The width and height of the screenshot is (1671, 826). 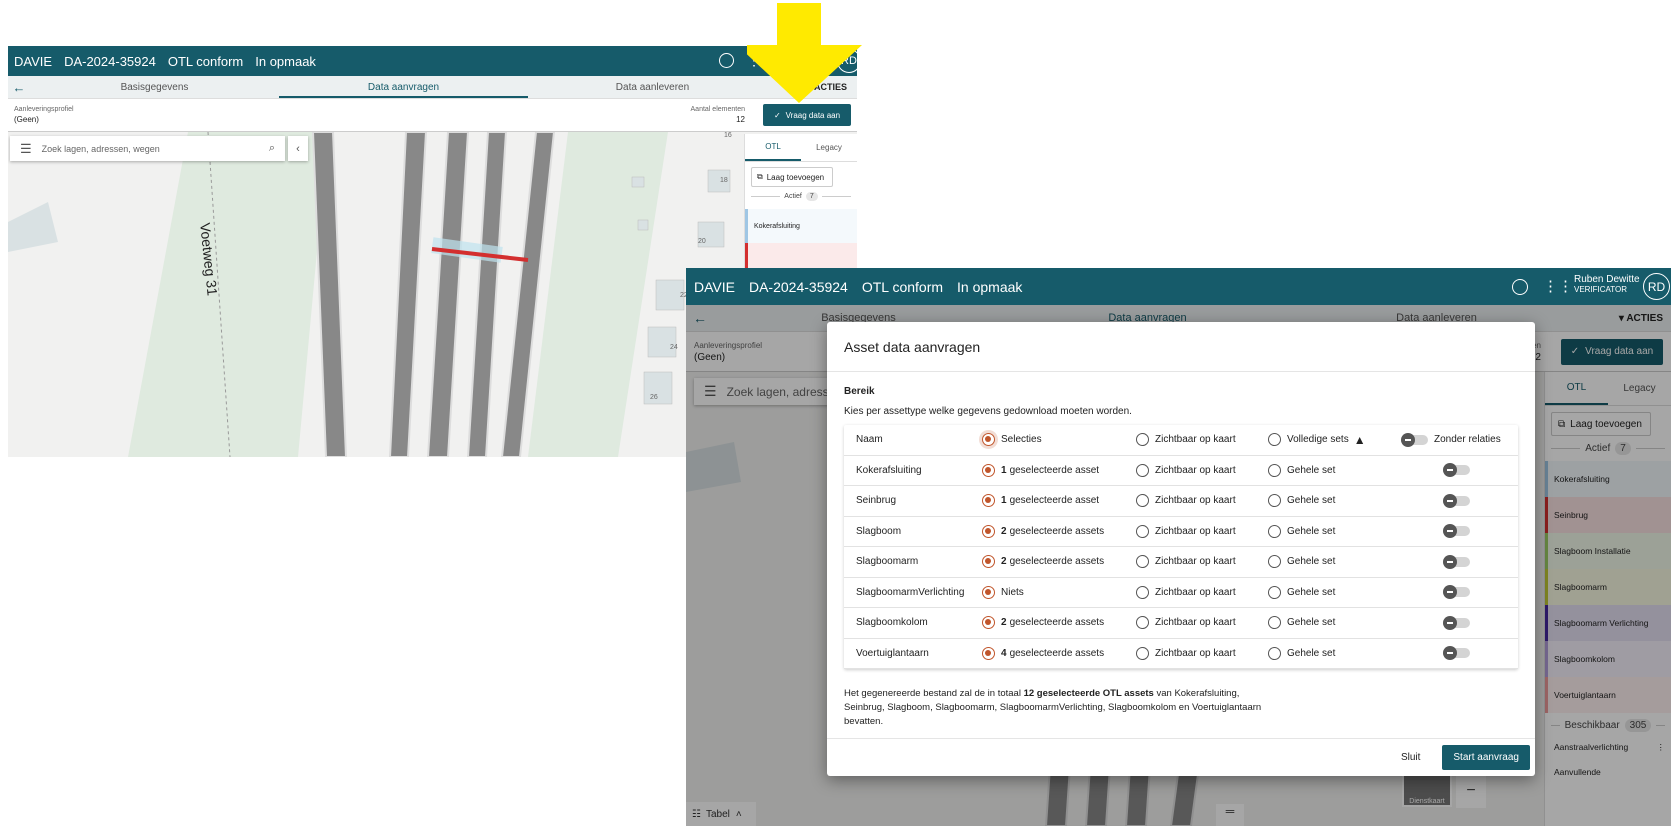 I want to click on start-request-button: Start aanvraag, so click(x=1486, y=757).